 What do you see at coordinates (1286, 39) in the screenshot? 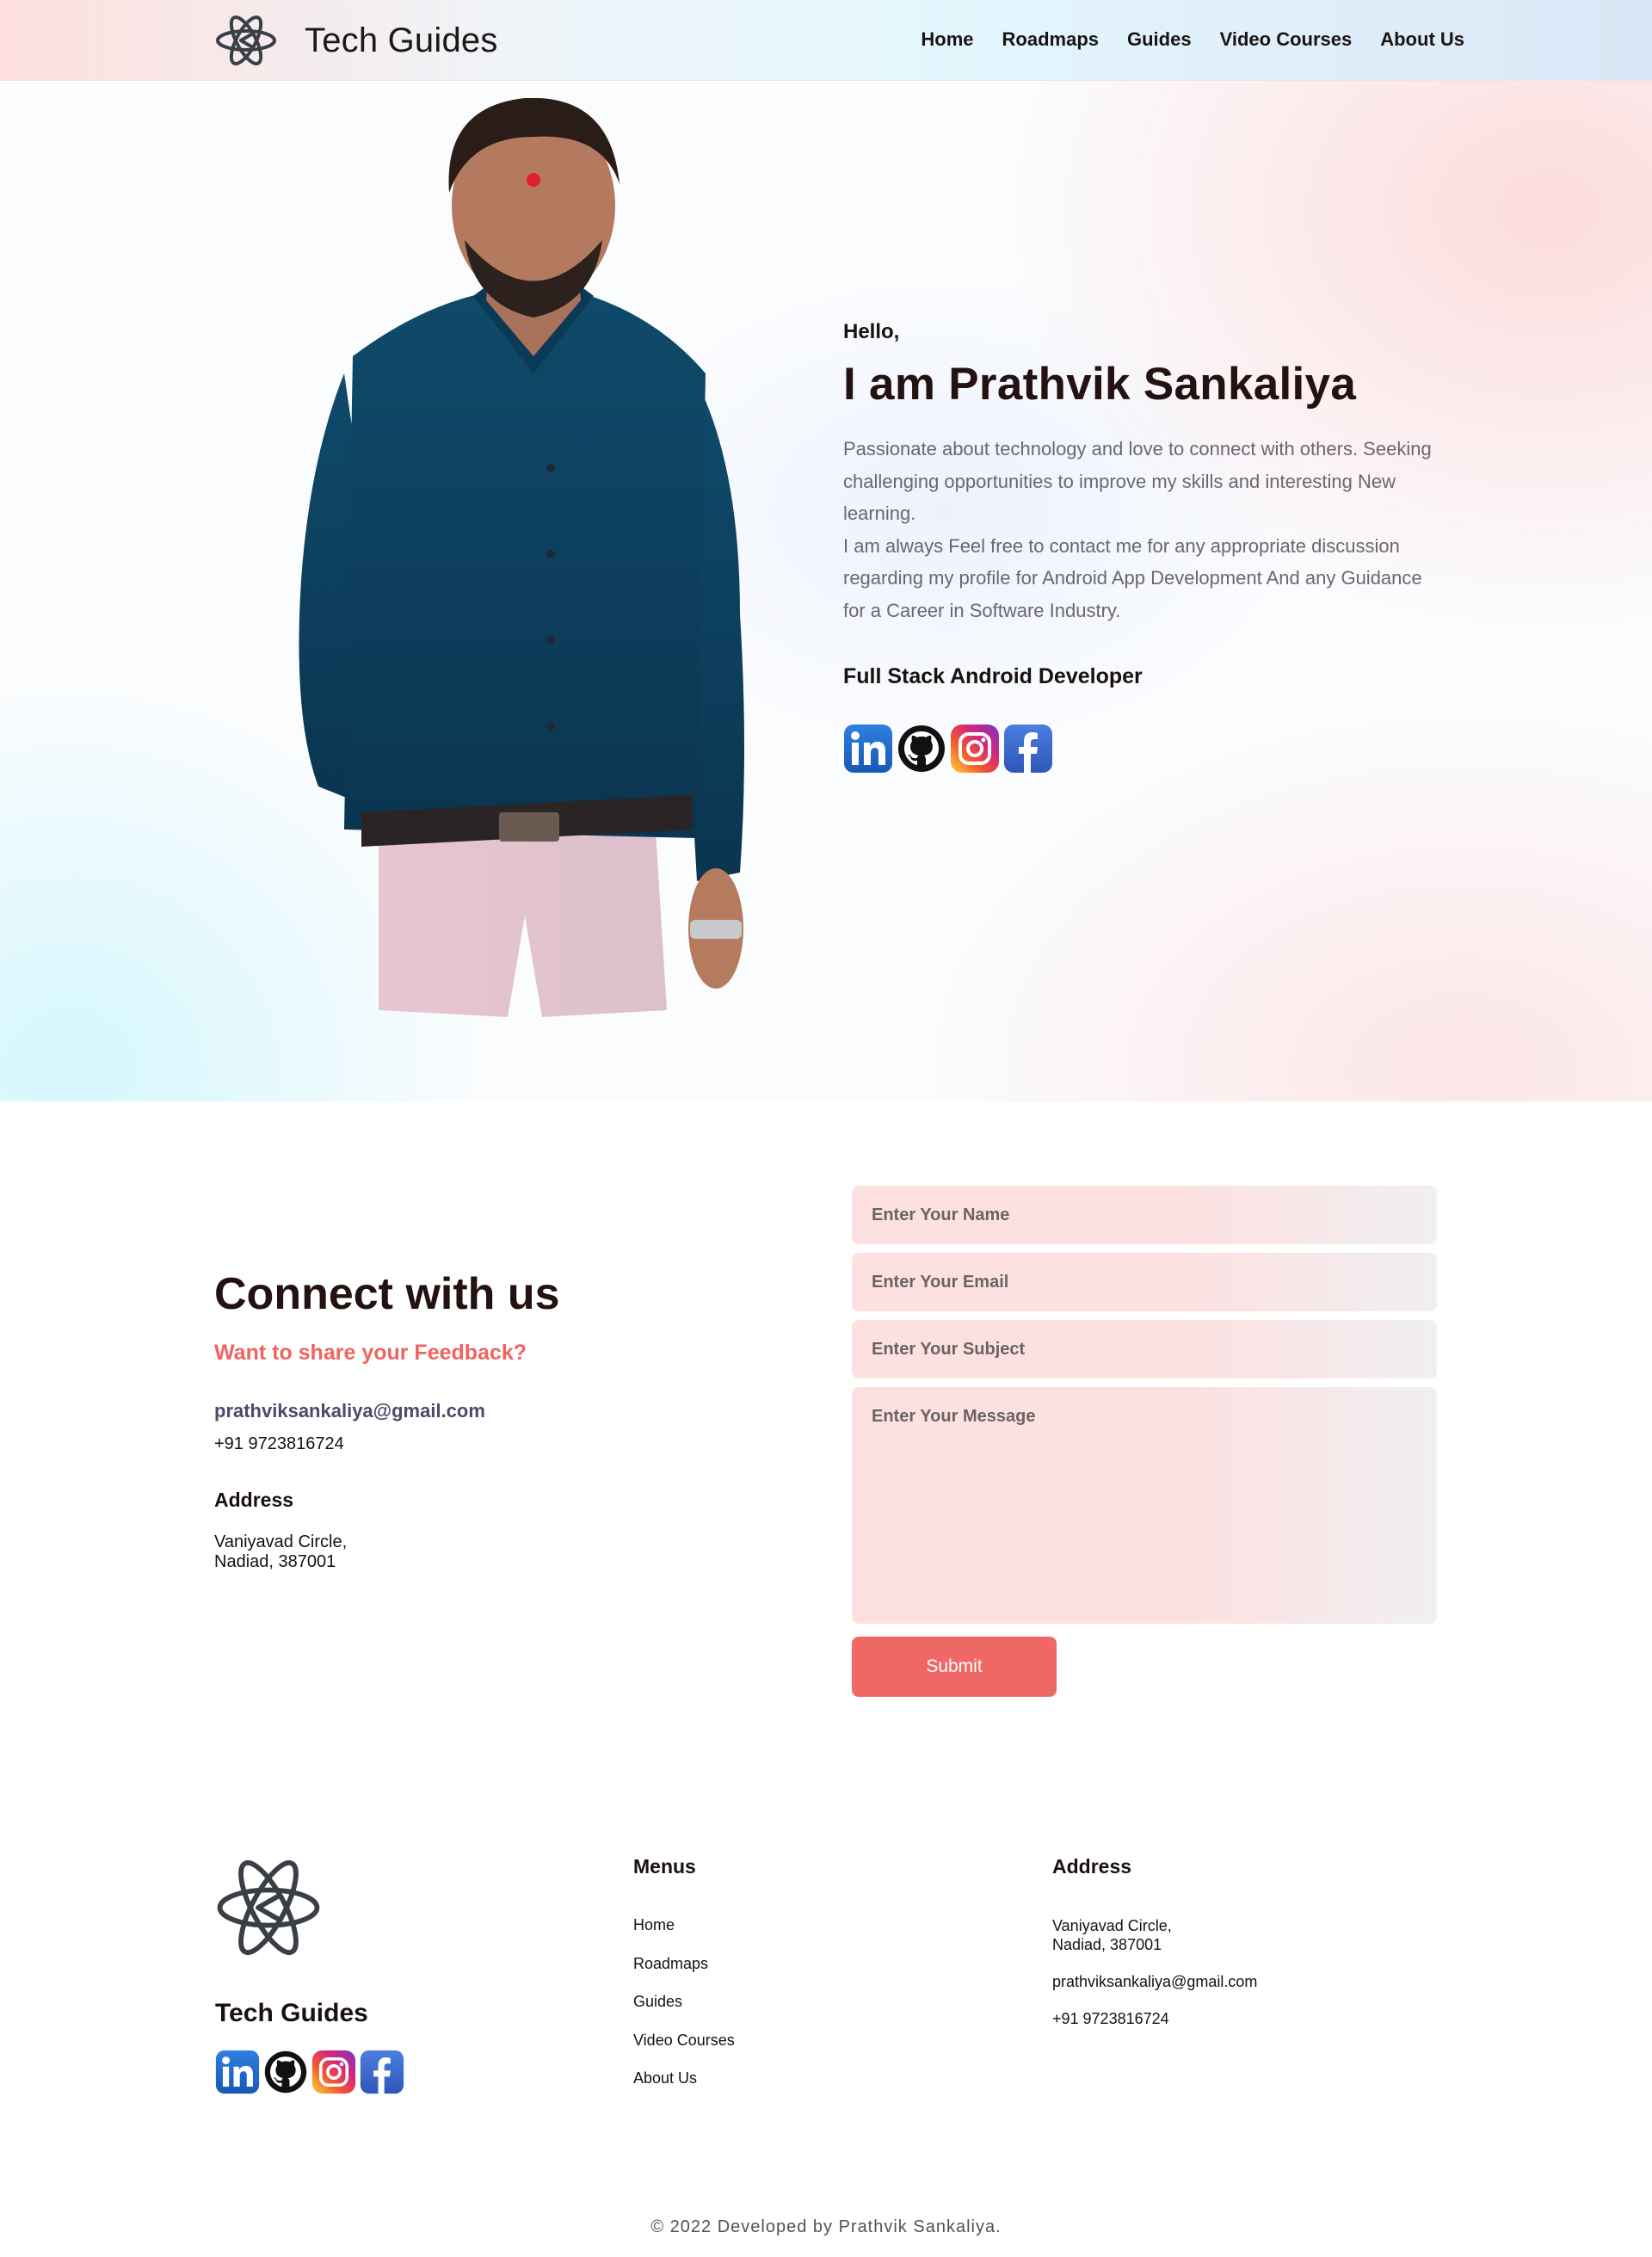
I see `nav-video-courses: Video Courses` at bounding box center [1286, 39].